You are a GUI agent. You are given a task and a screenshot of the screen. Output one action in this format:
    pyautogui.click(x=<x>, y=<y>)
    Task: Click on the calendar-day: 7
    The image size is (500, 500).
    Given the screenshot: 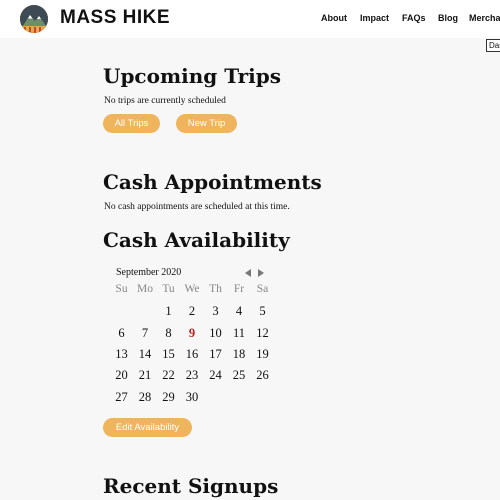 What is the action you would take?
    pyautogui.click(x=145, y=333)
    